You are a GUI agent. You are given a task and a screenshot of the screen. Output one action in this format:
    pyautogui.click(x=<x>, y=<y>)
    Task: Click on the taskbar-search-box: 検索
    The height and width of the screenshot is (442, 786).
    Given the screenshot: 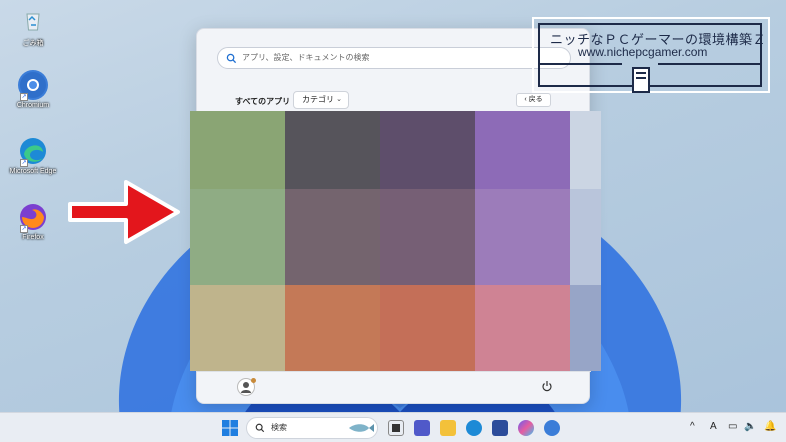 What is the action you would take?
    pyautogui.click(x=312, y=428)
    